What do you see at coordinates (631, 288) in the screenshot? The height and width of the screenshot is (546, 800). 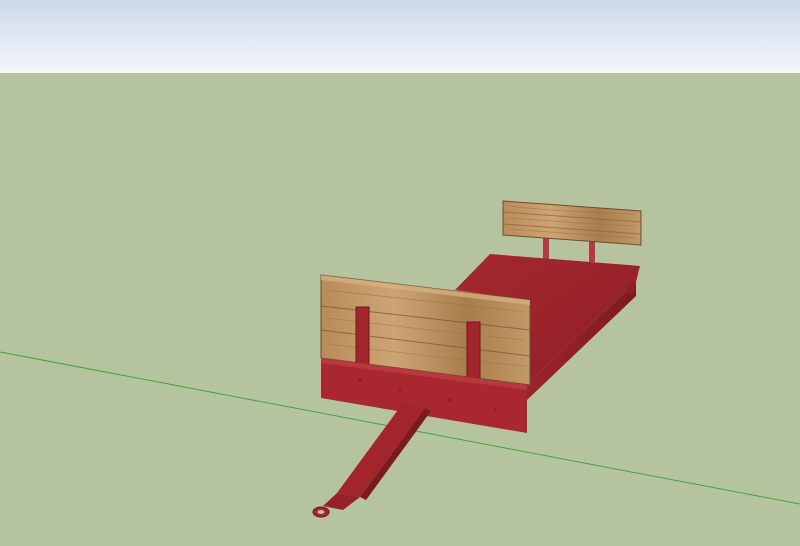 I see `deck-bracket` at bounding box center [631, 288].